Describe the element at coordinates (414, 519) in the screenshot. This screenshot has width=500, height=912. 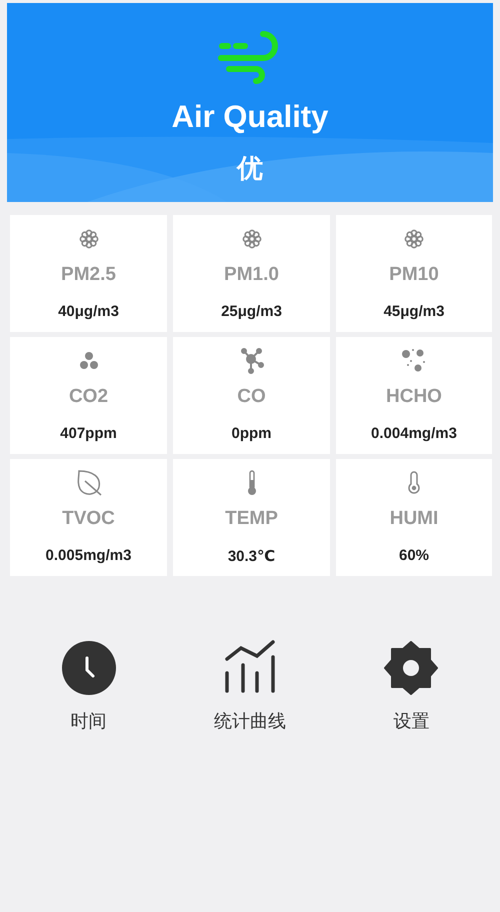
I see `sensor-name: HUMI` at that location.